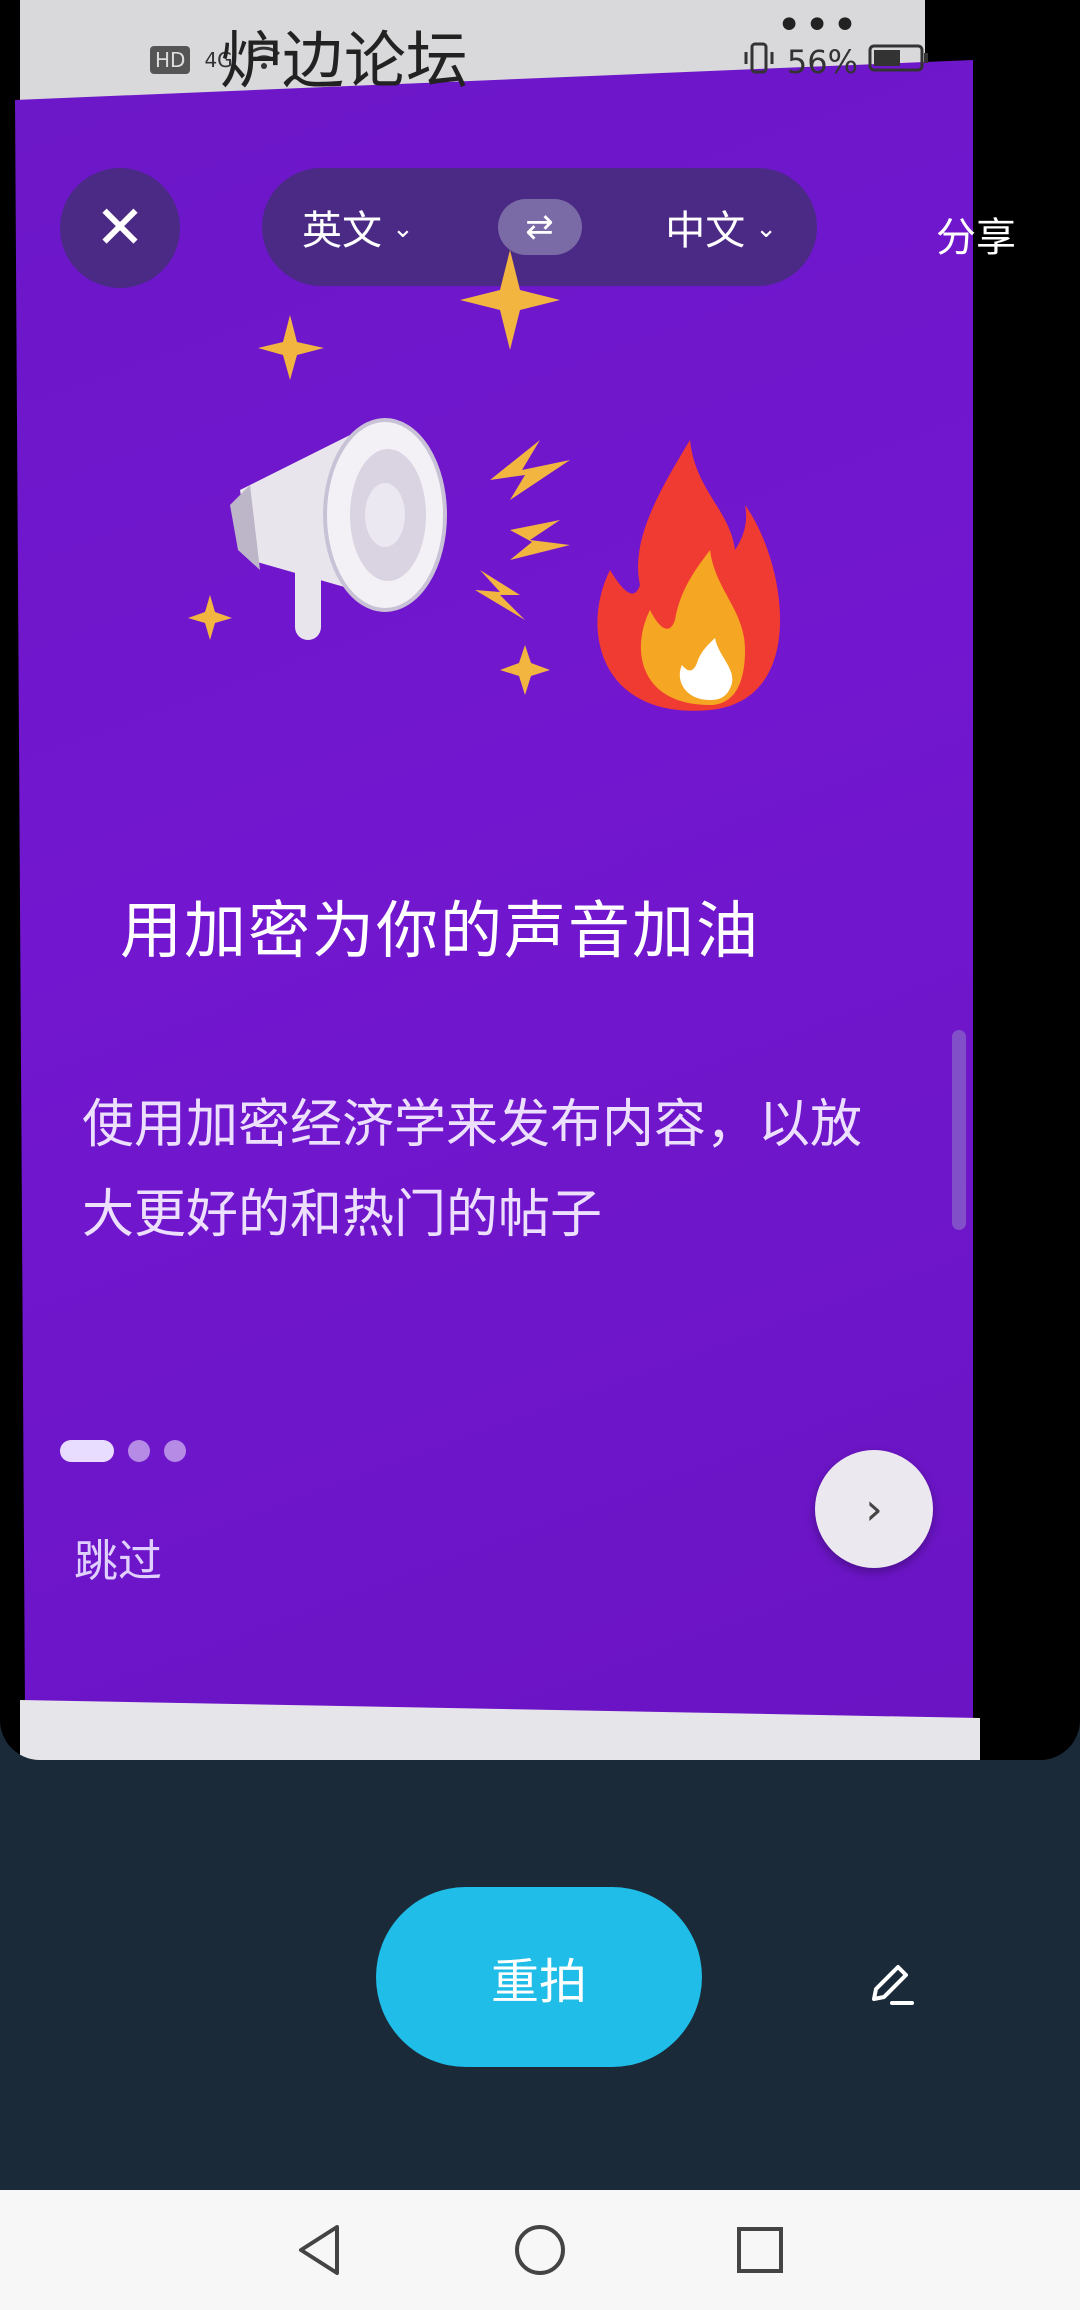 The width and height of the screenshot is (1080, 2310). I want to click on page-indicator, so click(123, 1451).